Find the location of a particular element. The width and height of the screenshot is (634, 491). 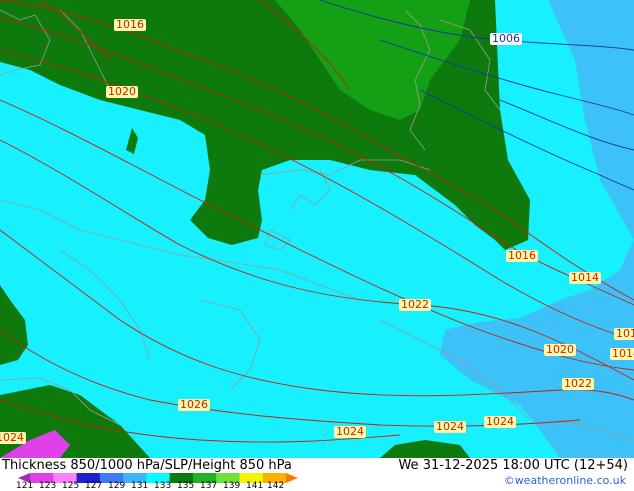

isobar-label-1022-southeast: 1022 is located at coordinates (578, 383).